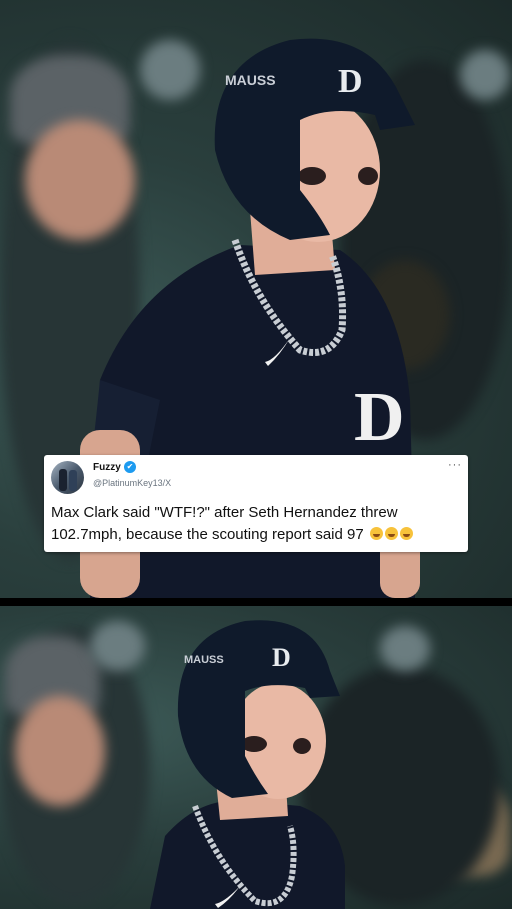 This screenshot has height=909, width=512. Describe the element at coordinates (256, 602) in the screenshot. I see `panel-divider` at that location.